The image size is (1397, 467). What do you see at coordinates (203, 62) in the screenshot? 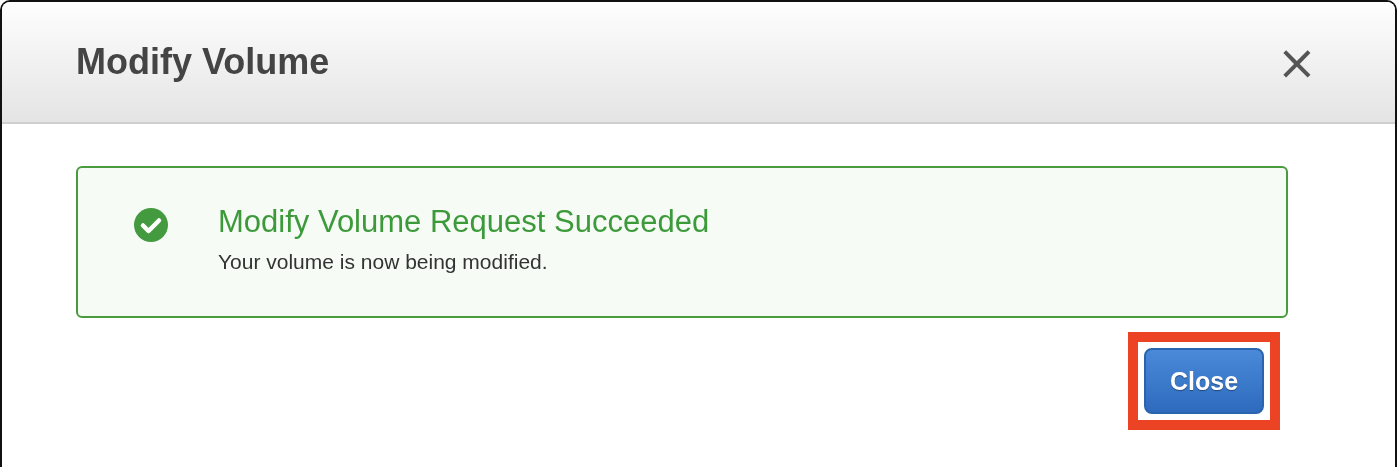
I see `dialog-title: Modify Volume` at bounding box center [203, 62].